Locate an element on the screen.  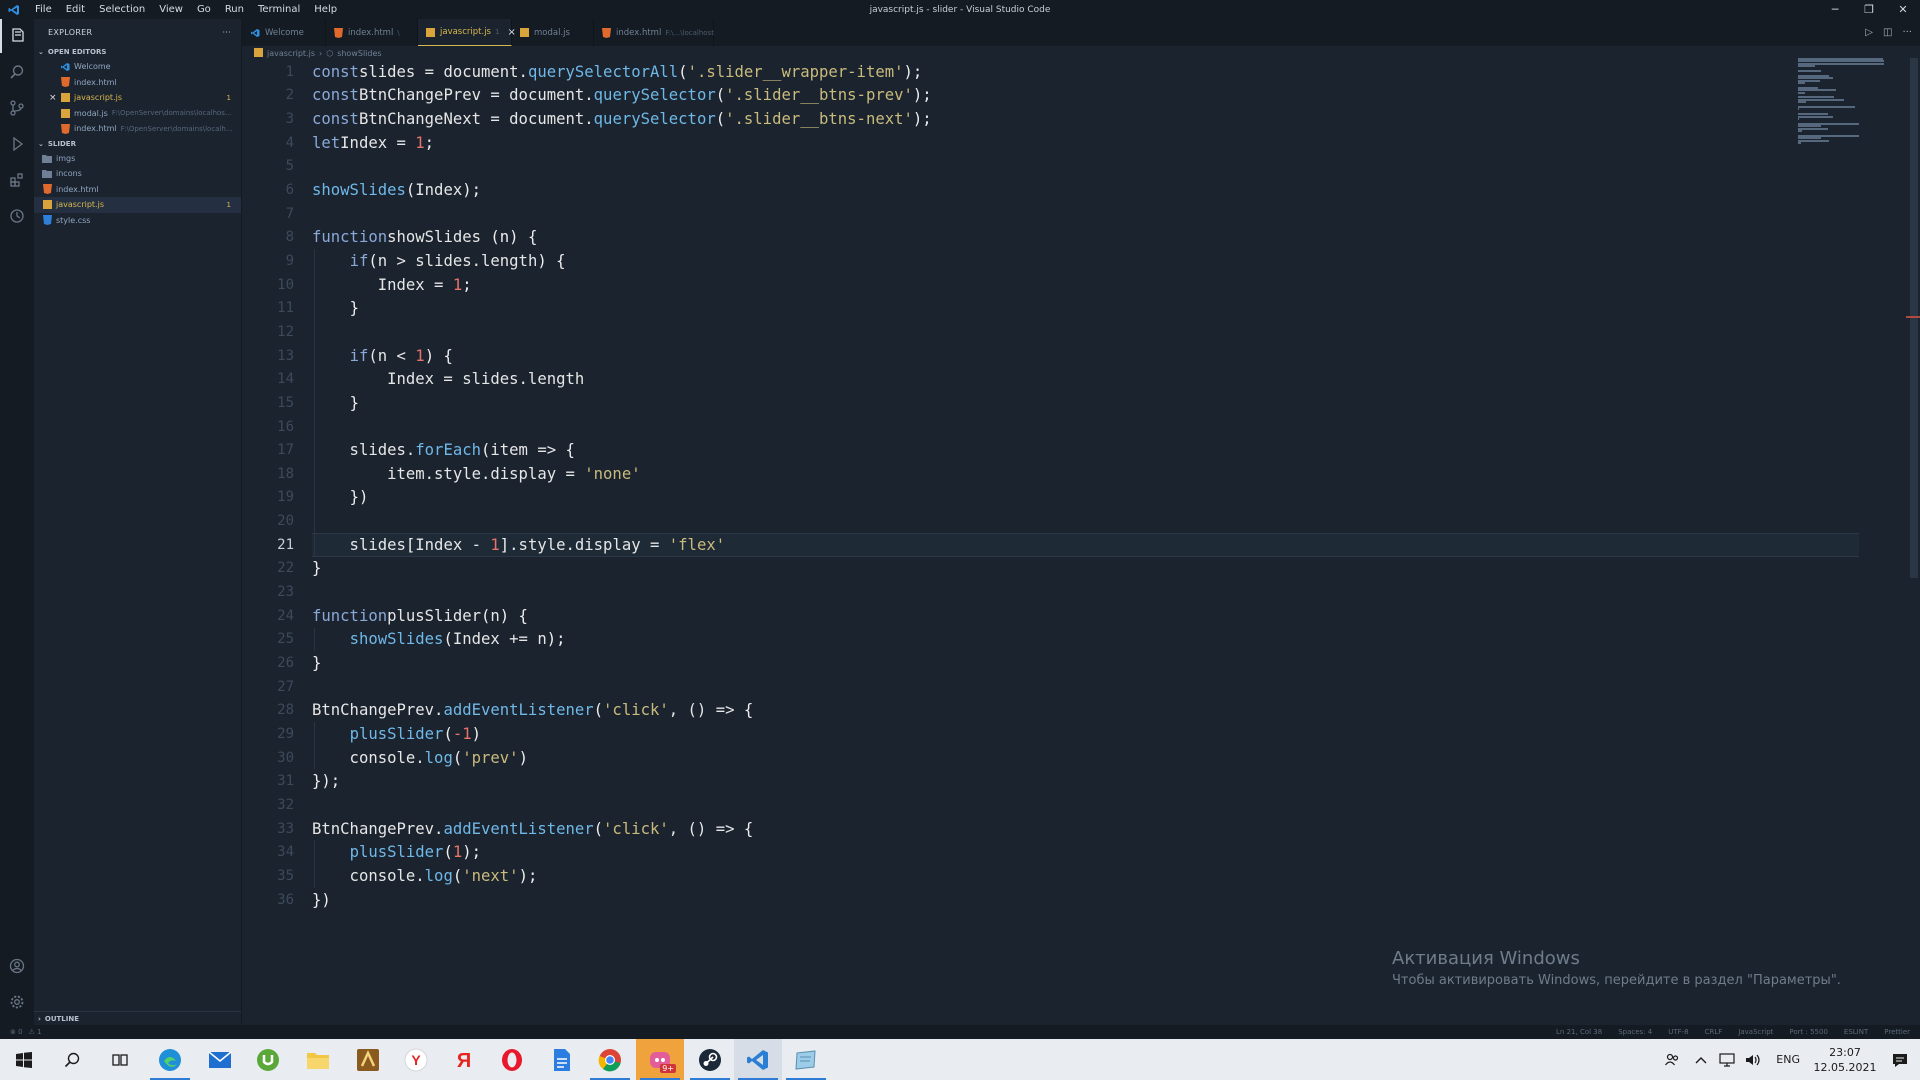
yandex-icon: Я is located at coordinates (464, 1059).